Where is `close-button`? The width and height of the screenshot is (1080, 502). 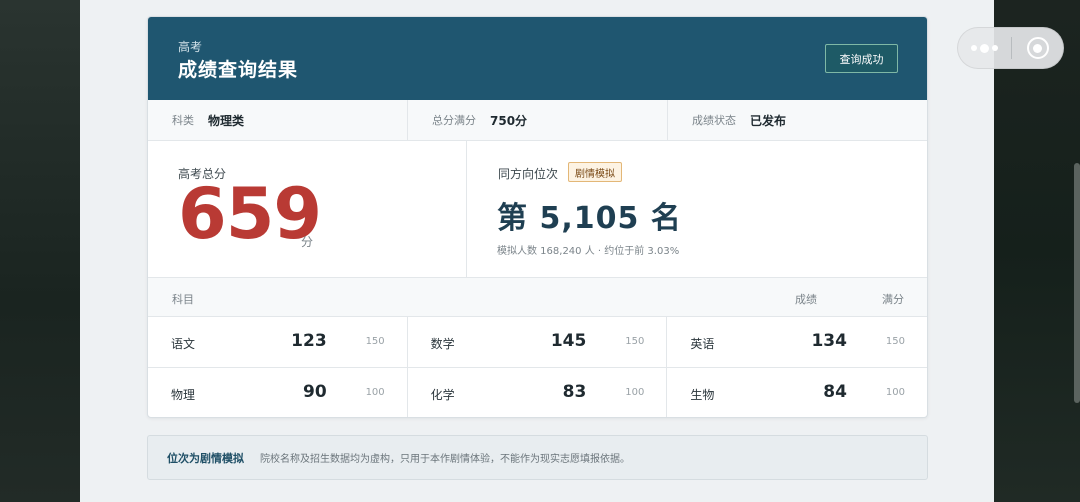 close-button is located at coordinates (1037, 48).